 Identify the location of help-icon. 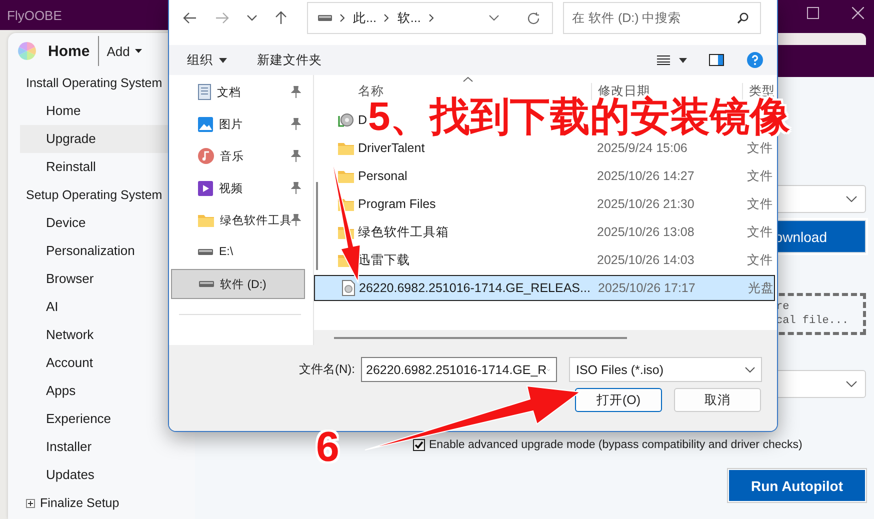
(755, 60).